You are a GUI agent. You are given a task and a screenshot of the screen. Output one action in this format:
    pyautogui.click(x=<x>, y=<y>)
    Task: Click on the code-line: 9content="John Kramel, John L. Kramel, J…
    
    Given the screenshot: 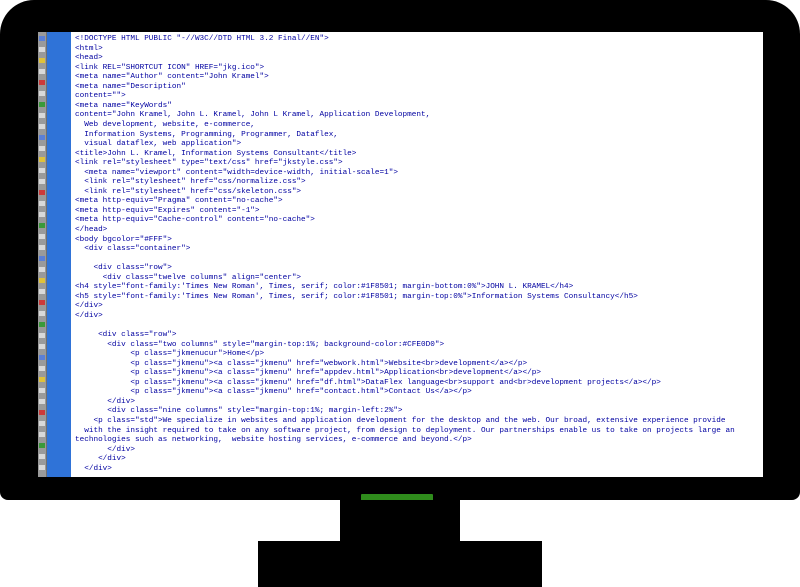 What is the action you would take?
    pyautogui.click(x=417, y=115)
    